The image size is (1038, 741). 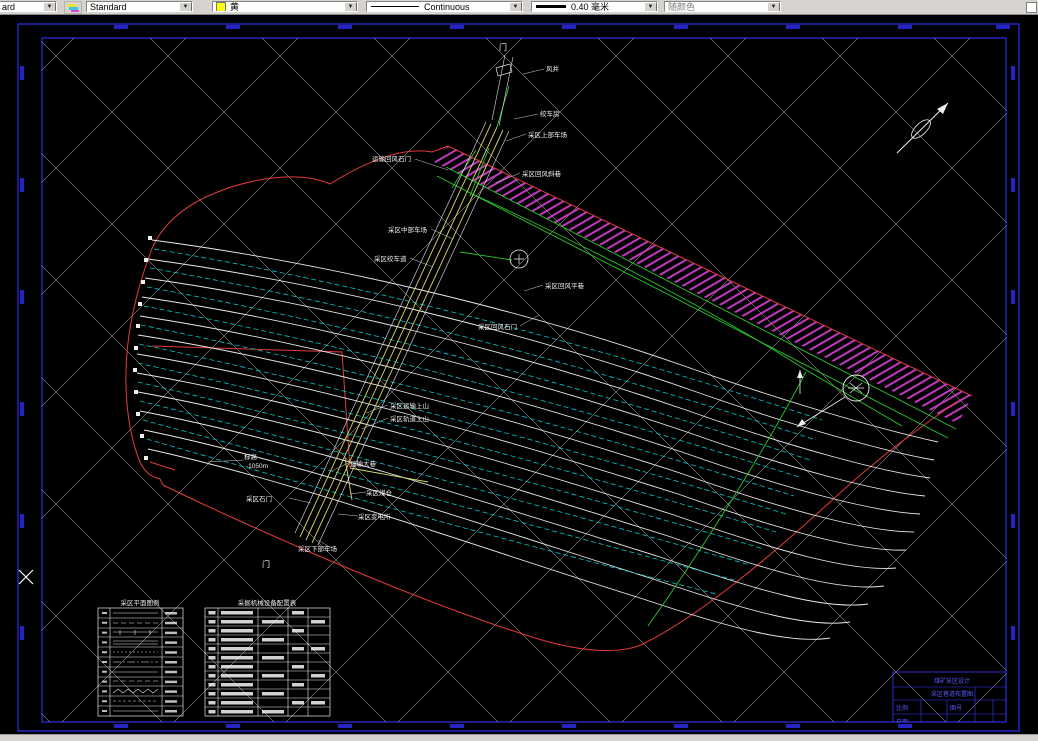 I want to click on equipment-table-title: 采掘机械设备配置表, so click(x=267, y=602).